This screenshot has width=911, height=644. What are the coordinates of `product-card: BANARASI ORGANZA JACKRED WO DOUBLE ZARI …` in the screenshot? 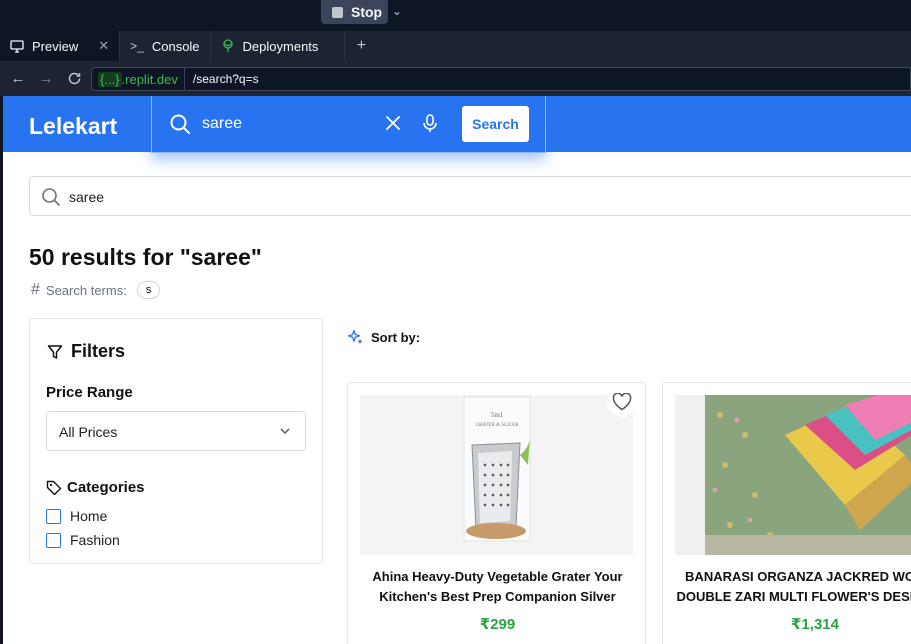 It's located at (786, 513).